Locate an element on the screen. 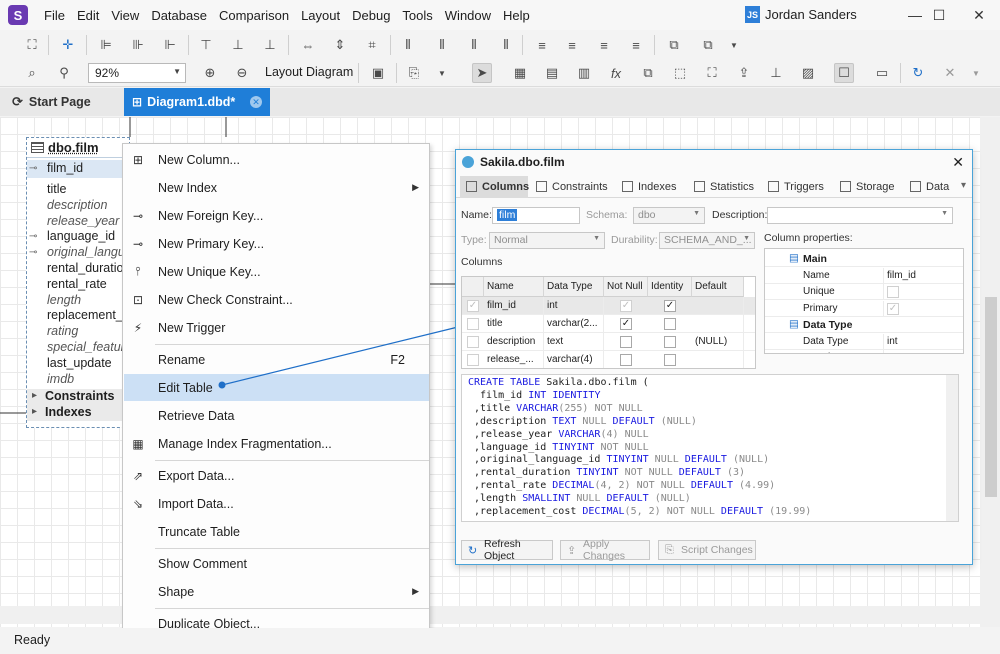  function-icon: fx is located at coordinates (616, 73).